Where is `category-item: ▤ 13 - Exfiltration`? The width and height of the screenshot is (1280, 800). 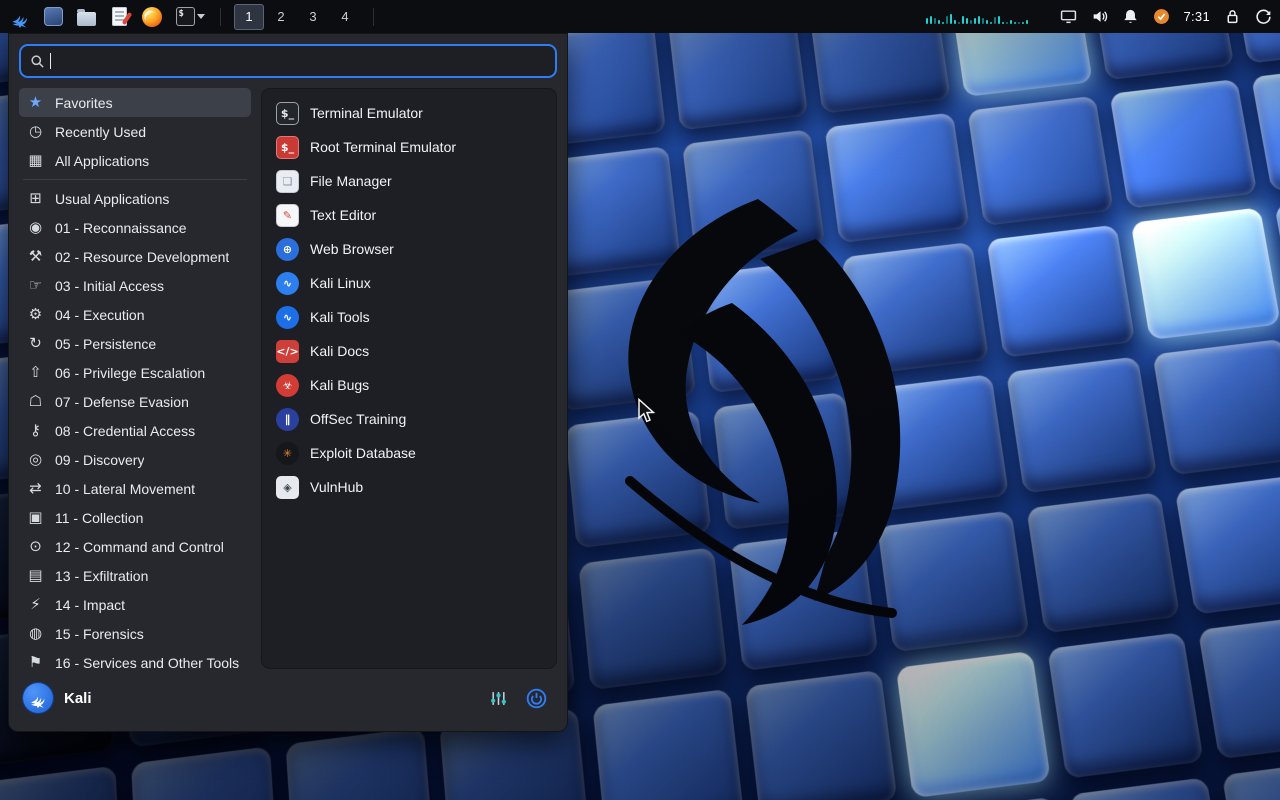 category-item: ▤ 13 - Exfiltration is located at coordinates (135, 575).